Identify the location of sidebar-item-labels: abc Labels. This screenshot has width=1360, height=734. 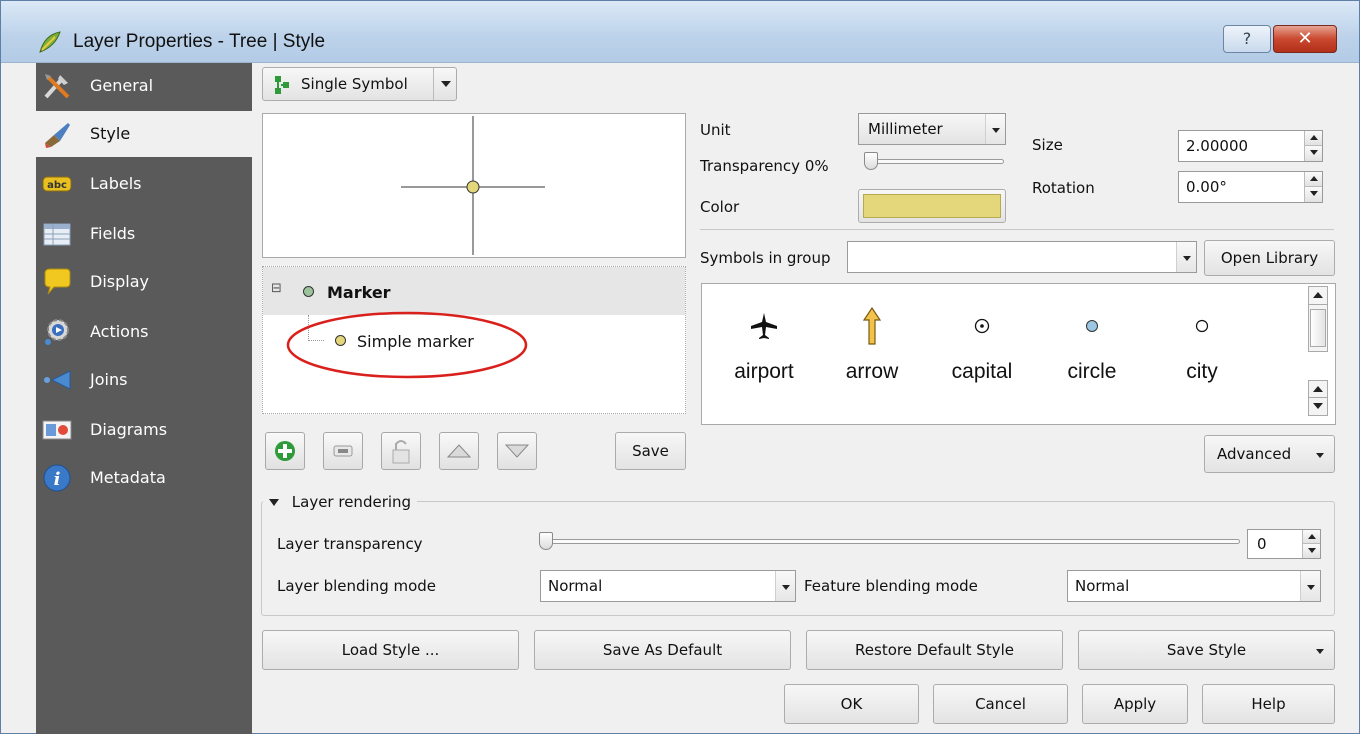
(144, 184).